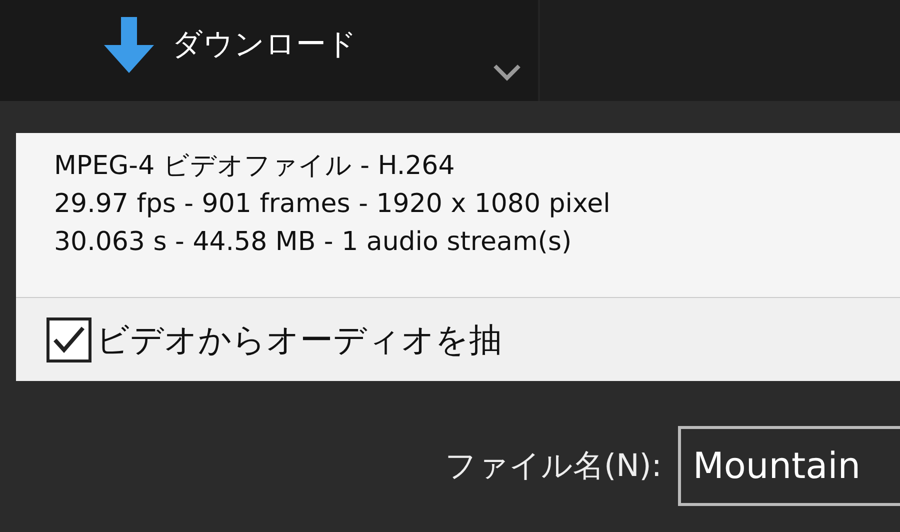  I want to click on checkbox-label: ビデオからオーディオを抽, so click(299, 339).